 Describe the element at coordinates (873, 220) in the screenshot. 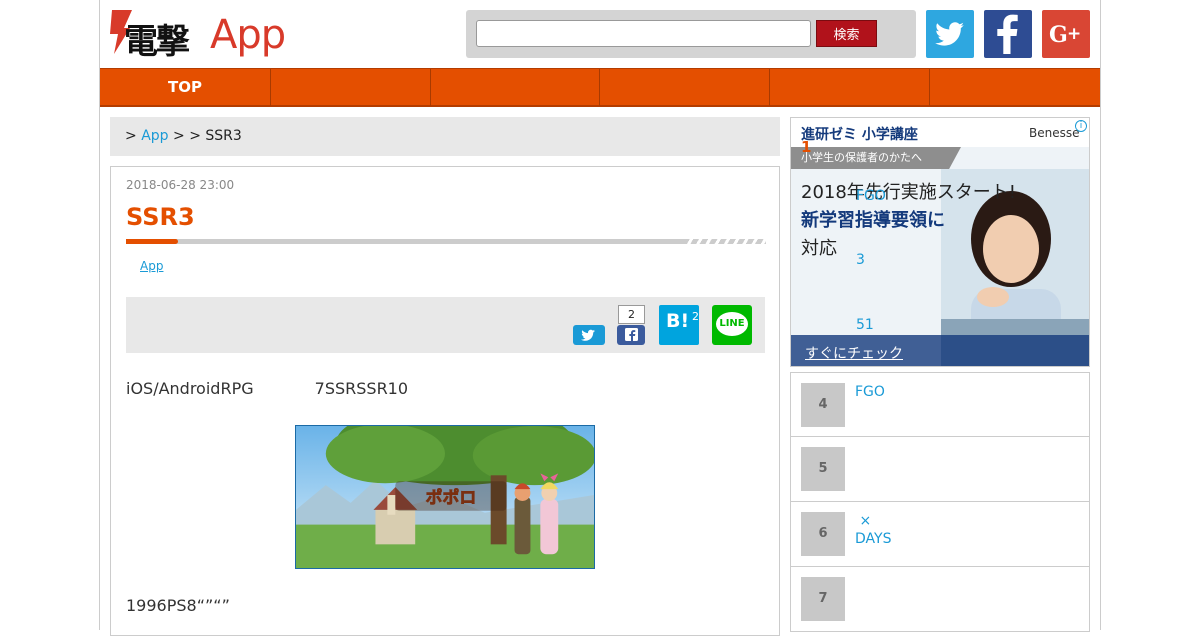

I see `ad-headline-emphasis: 新学習指導要領に` at that location.